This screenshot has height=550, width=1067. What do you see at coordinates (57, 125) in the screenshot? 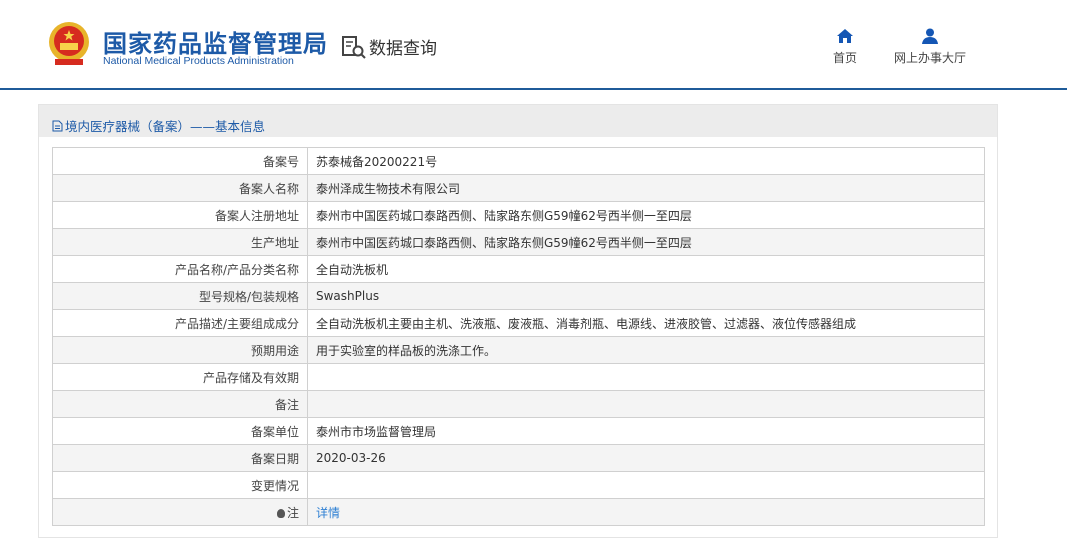
I see `document-icon` at bounding box center [57, 125].